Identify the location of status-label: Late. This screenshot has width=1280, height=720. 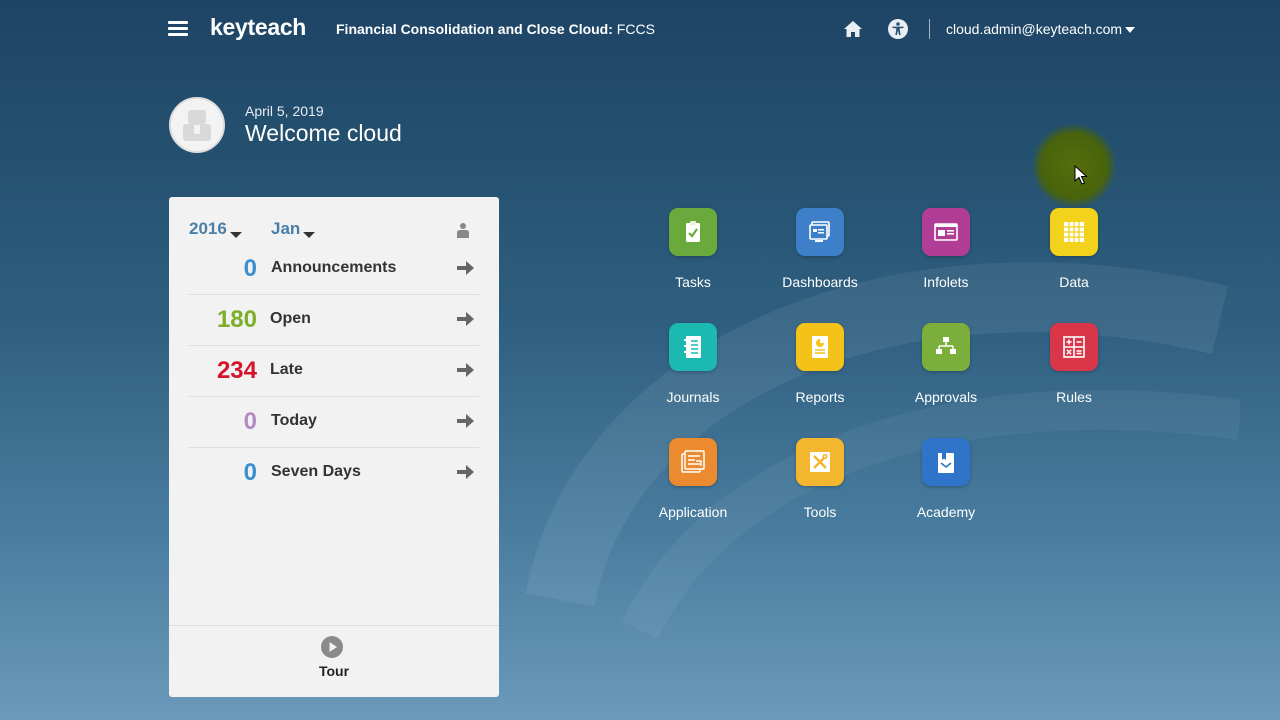
(286, 369).